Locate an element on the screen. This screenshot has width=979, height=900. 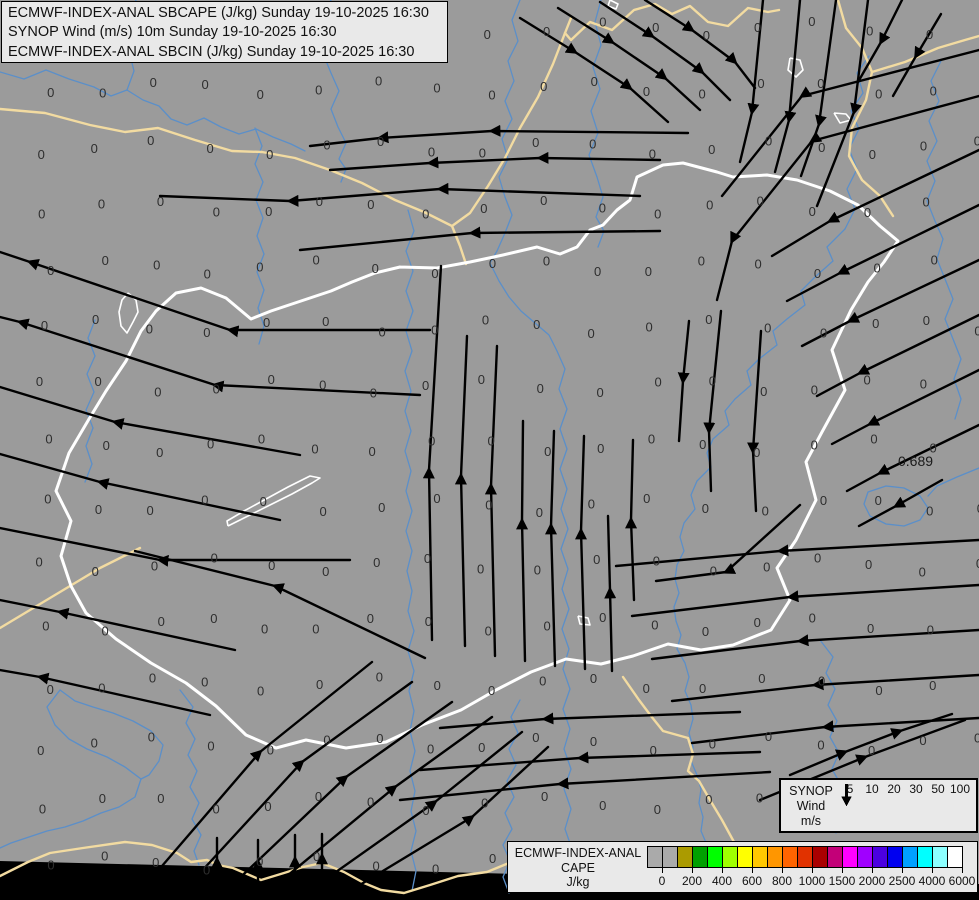
wind-speed-item: 50 is located at coordinates (895, 794).